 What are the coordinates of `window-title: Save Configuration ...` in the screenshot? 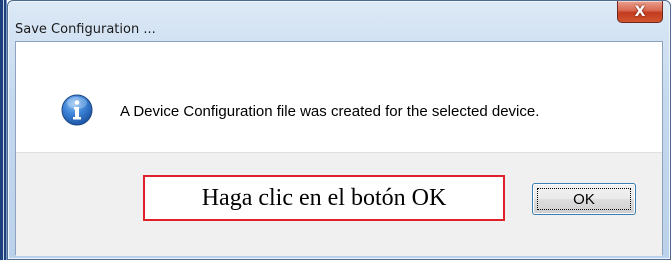 It's located at (85, 29).